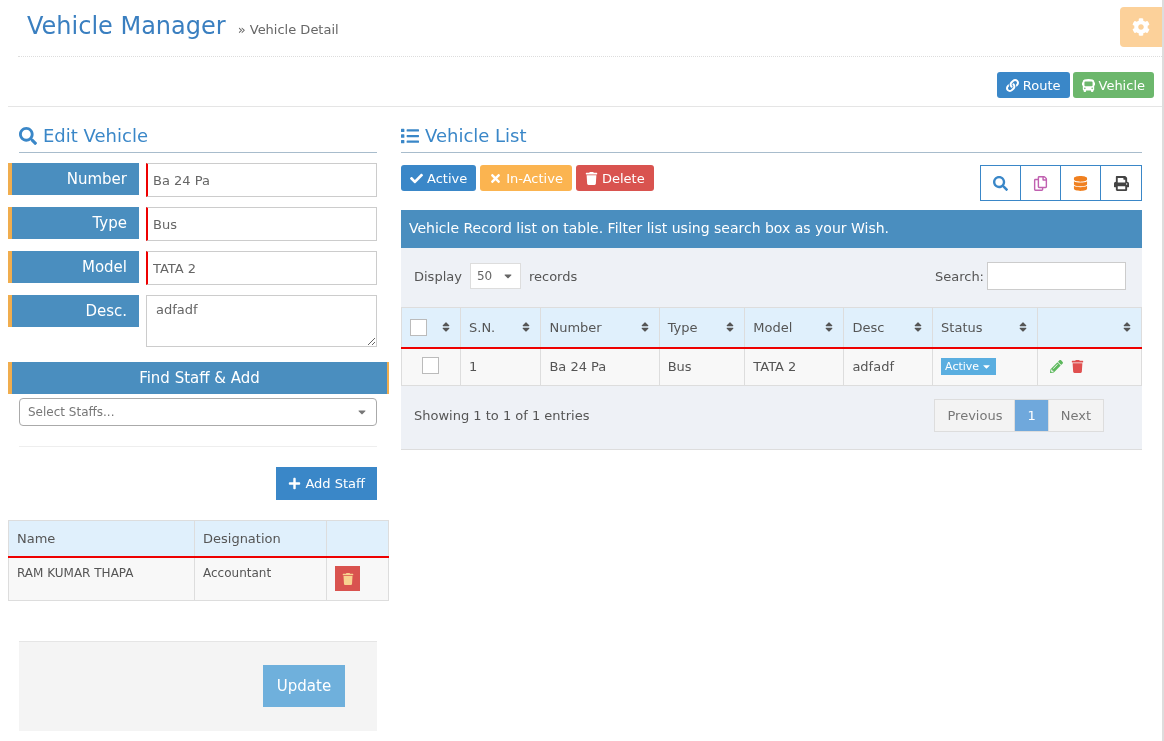  Describe the element at coordinates (962, 327) in the screenshot. I see `column-header: Status` at that location.